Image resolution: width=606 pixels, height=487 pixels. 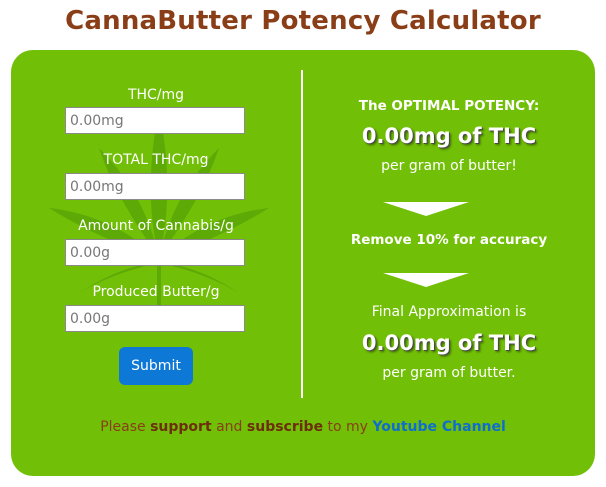 I want to click on optimal-potency-heading: The OPTIMAL POTENCY:, so click(x=449, y=106).